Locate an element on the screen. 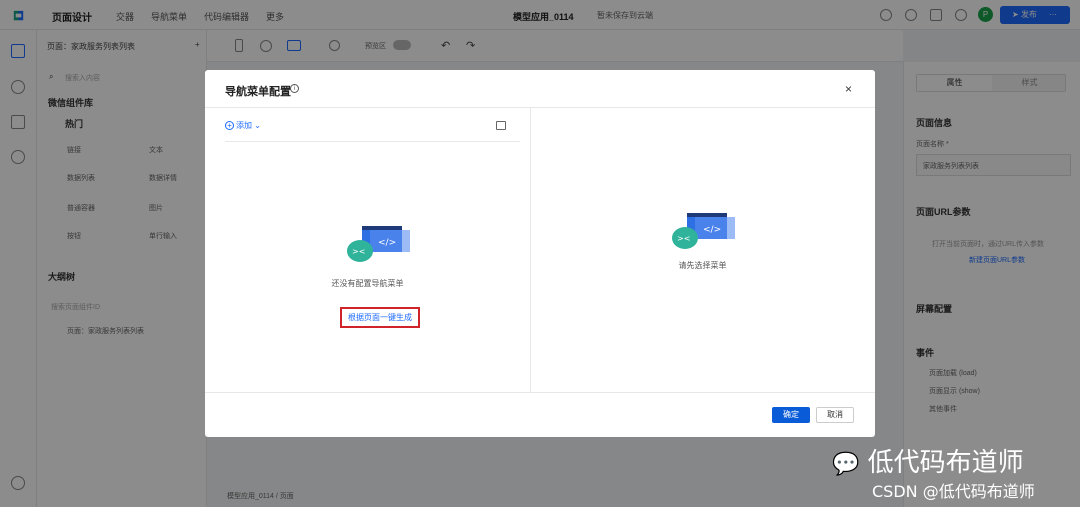  modal-title: 导航菜单配置 is located at coordinates (258, 92).